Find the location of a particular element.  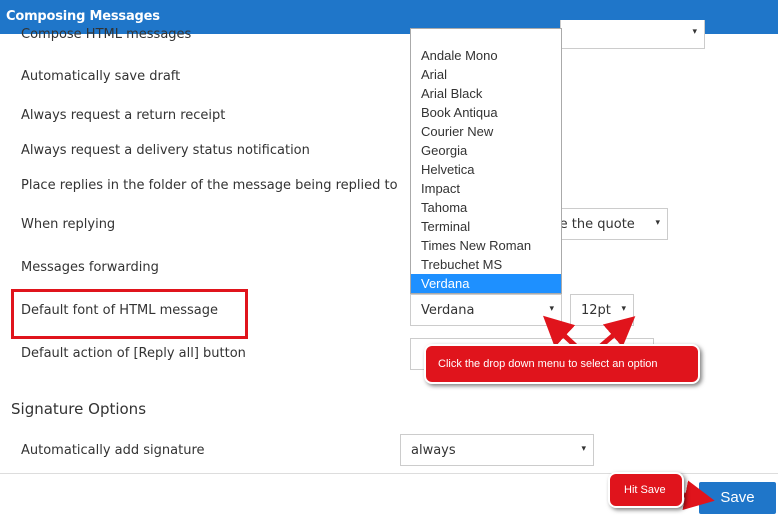

font-option: Book Antiqua is located at coordinates (486, 112).